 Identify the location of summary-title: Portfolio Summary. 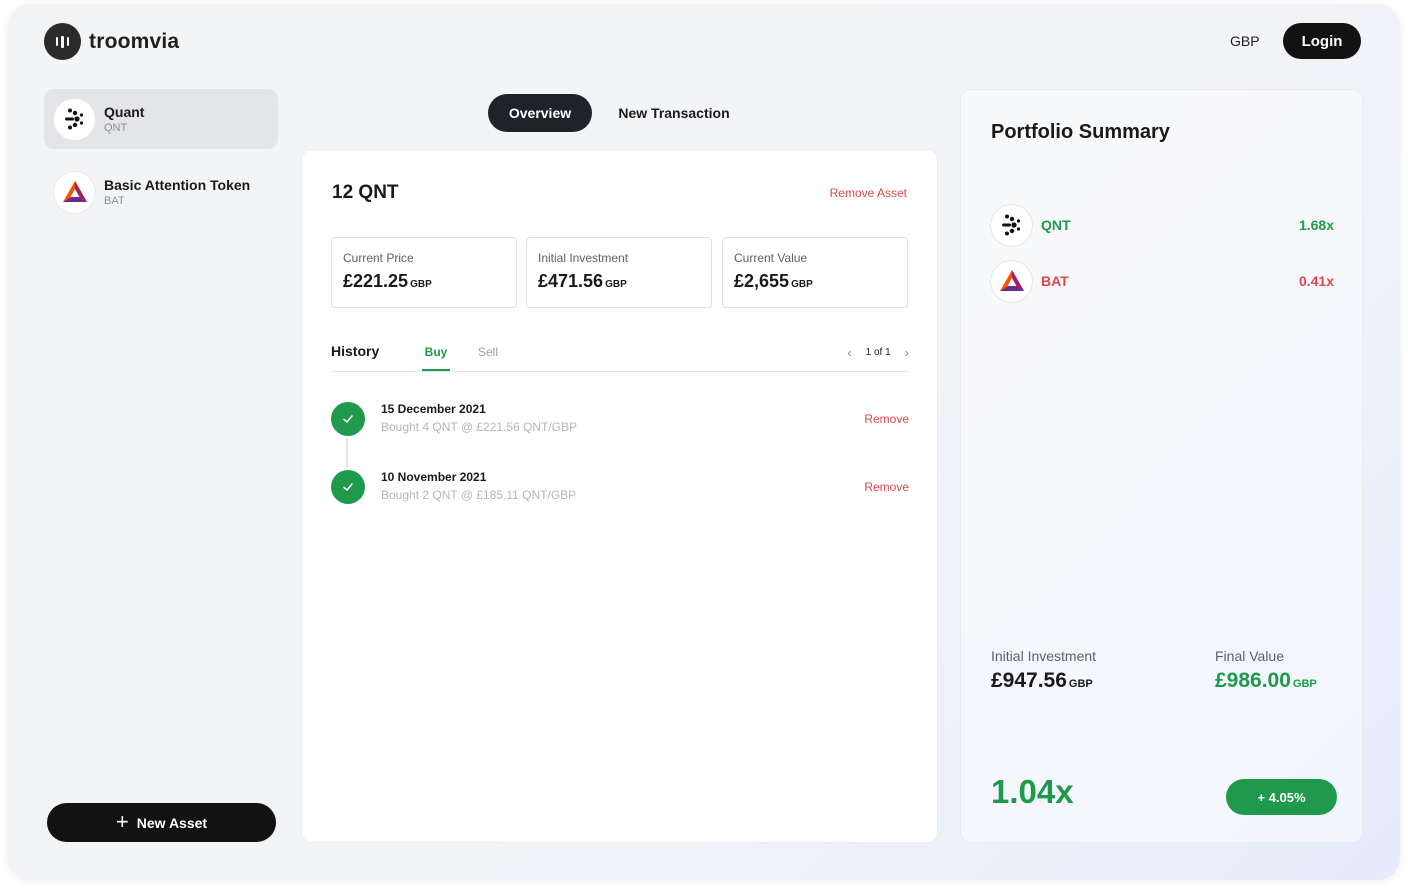
(1080, 132).